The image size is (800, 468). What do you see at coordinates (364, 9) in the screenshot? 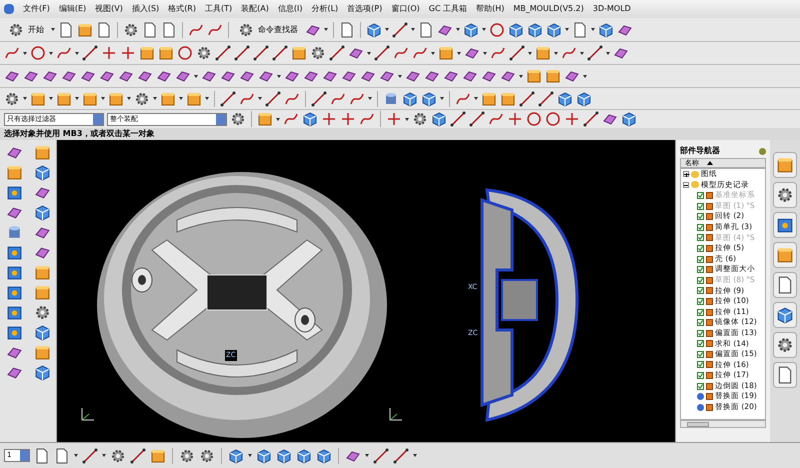
I see `menu-item: 首选项(P)` at bounding box center [364, 9].